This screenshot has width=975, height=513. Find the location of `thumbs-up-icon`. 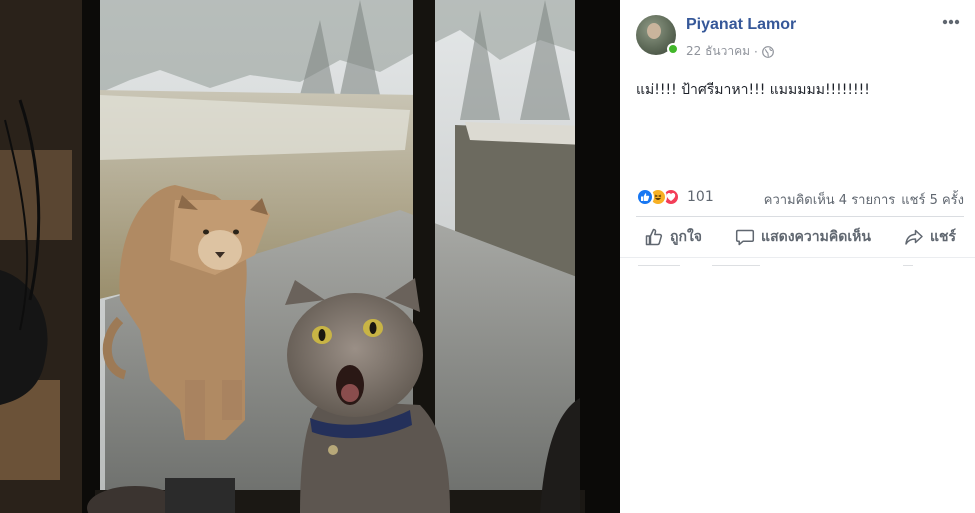

thumbs-up-icon is located at coordinates (654, 237).